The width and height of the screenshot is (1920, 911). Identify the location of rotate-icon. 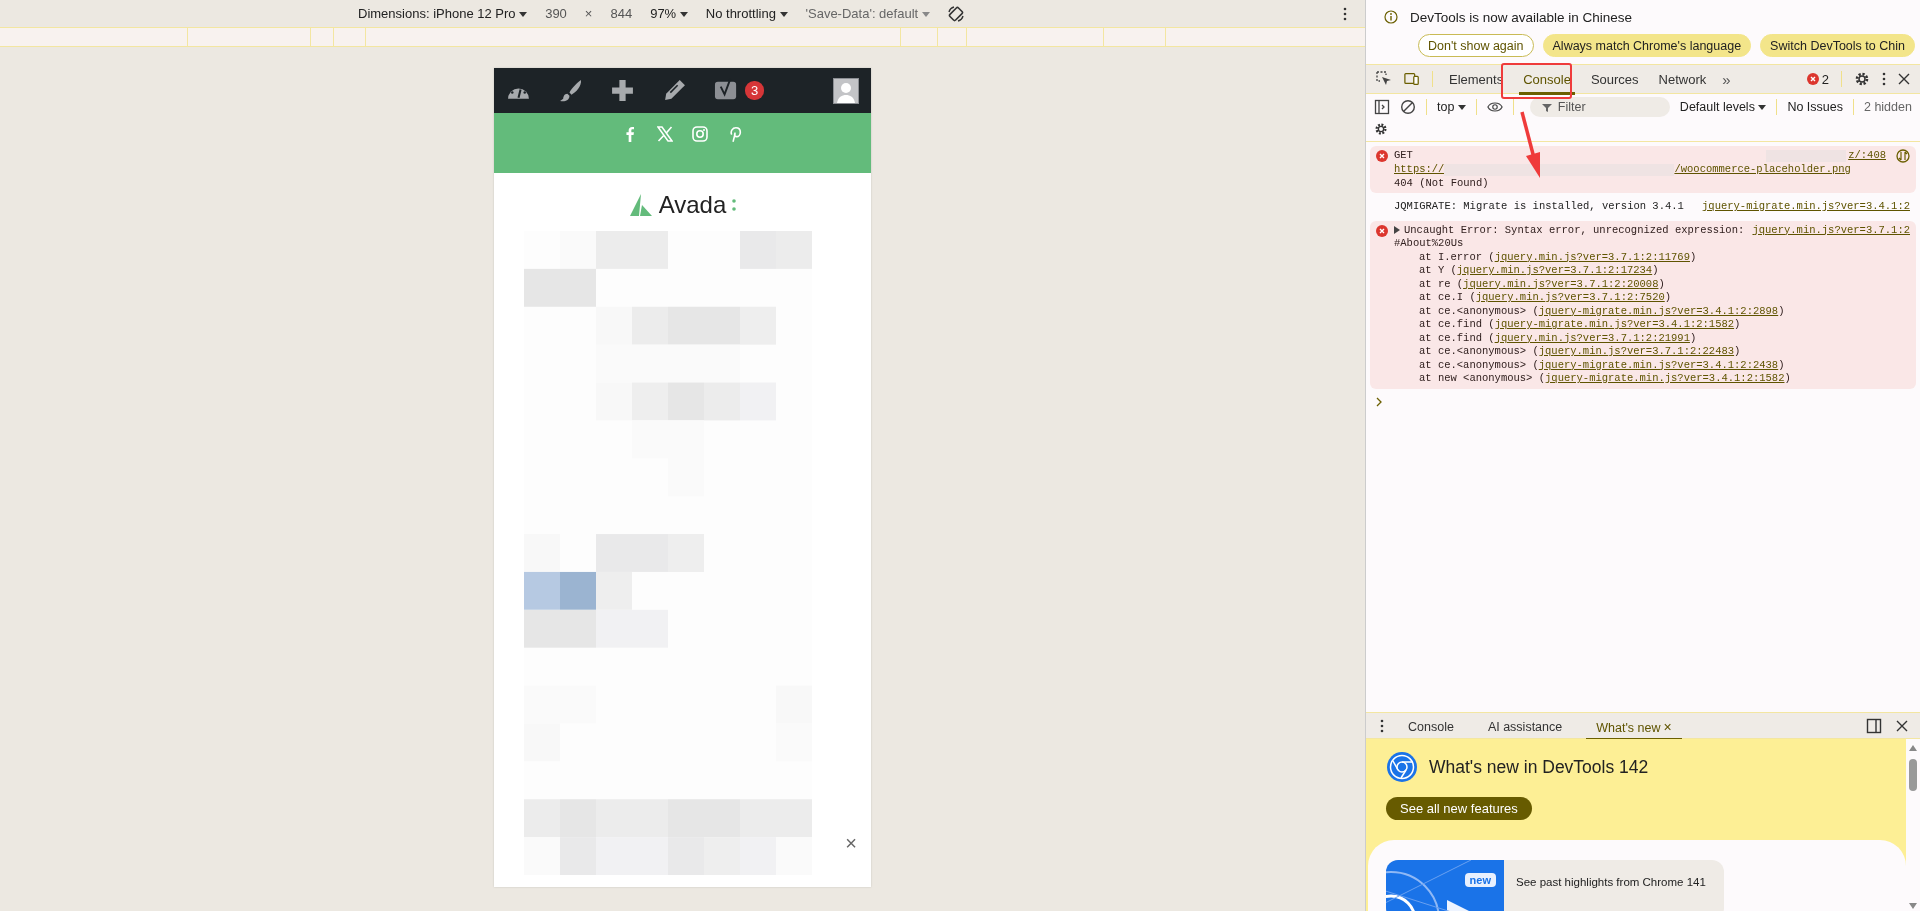
(955, 13).